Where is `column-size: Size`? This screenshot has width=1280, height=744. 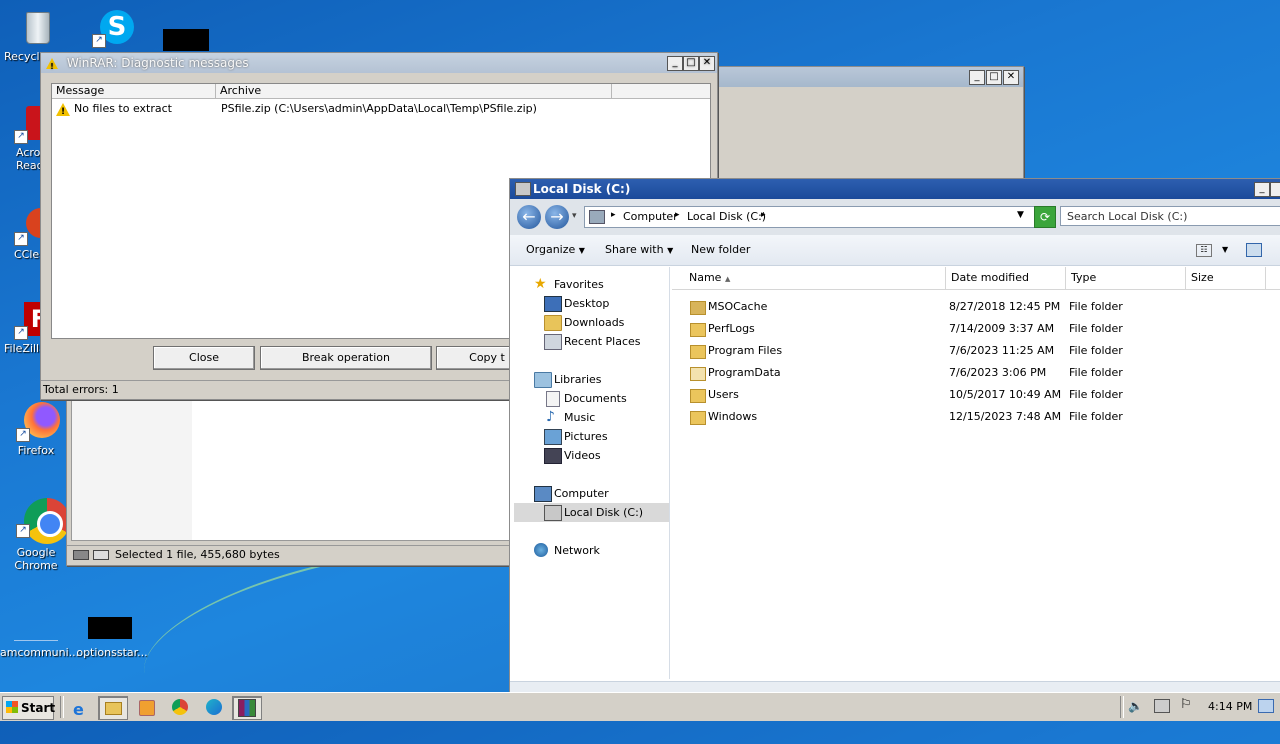 column-size: Size is located at coordinates (1226, 278).